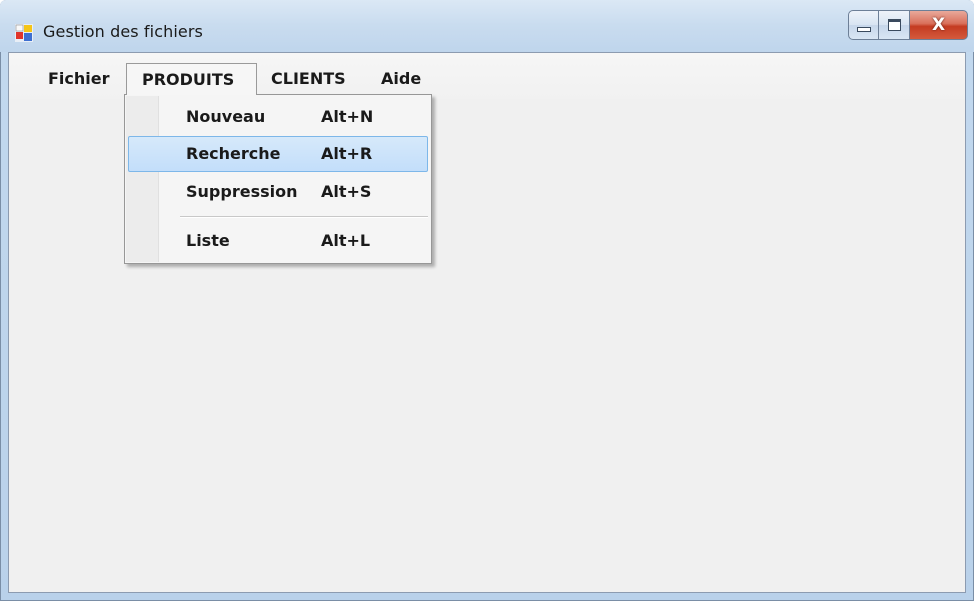 The image size is (974, 601). What do you see at coordinates (278, 241) in the screenshot?
I see `menu-item-liste: Liste Alt+L` at bounding box center [278, 241].